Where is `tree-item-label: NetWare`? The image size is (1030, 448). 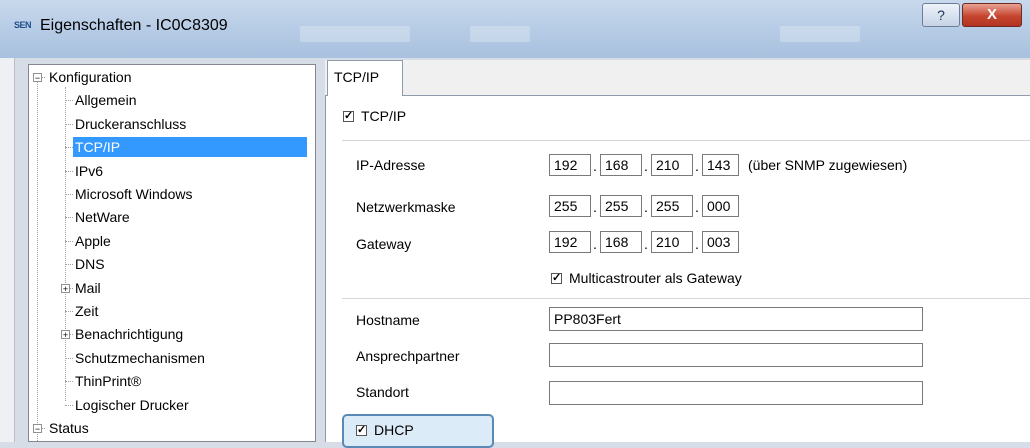
tree-item-label: NetWare is located at coordinates (102, 217).